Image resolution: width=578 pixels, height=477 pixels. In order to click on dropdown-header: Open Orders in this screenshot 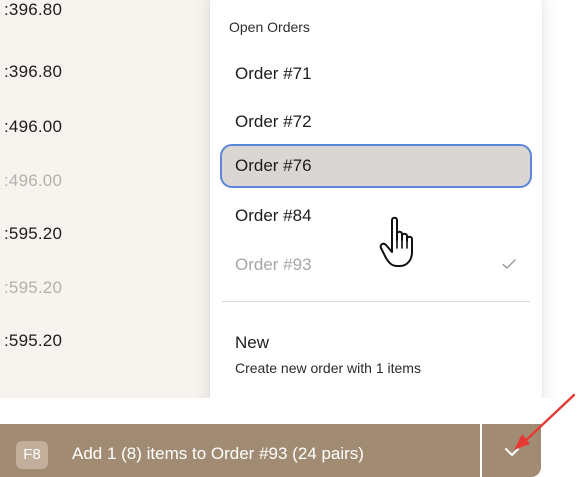, I will do `click(269, 27)`.